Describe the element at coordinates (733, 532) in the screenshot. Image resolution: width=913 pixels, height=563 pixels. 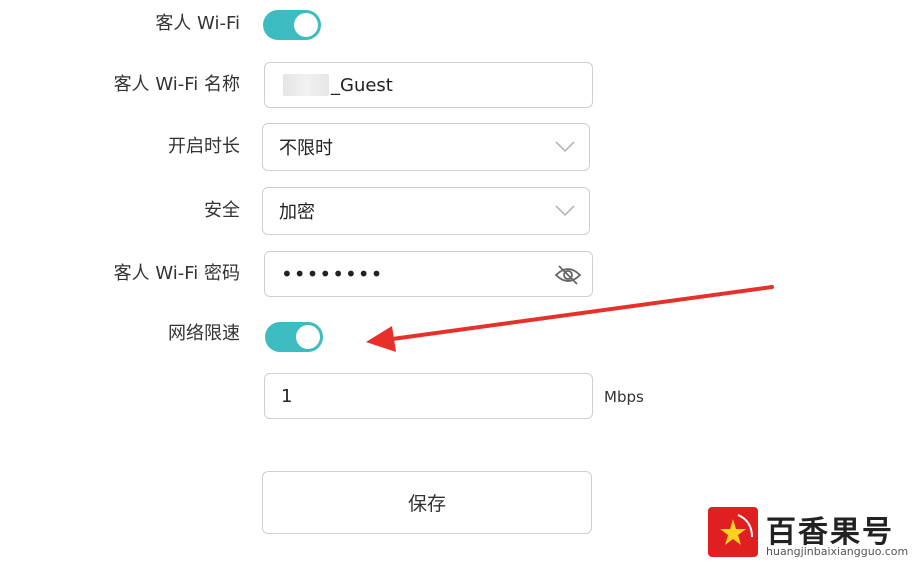
I see `brand-logo-icon` at that location.